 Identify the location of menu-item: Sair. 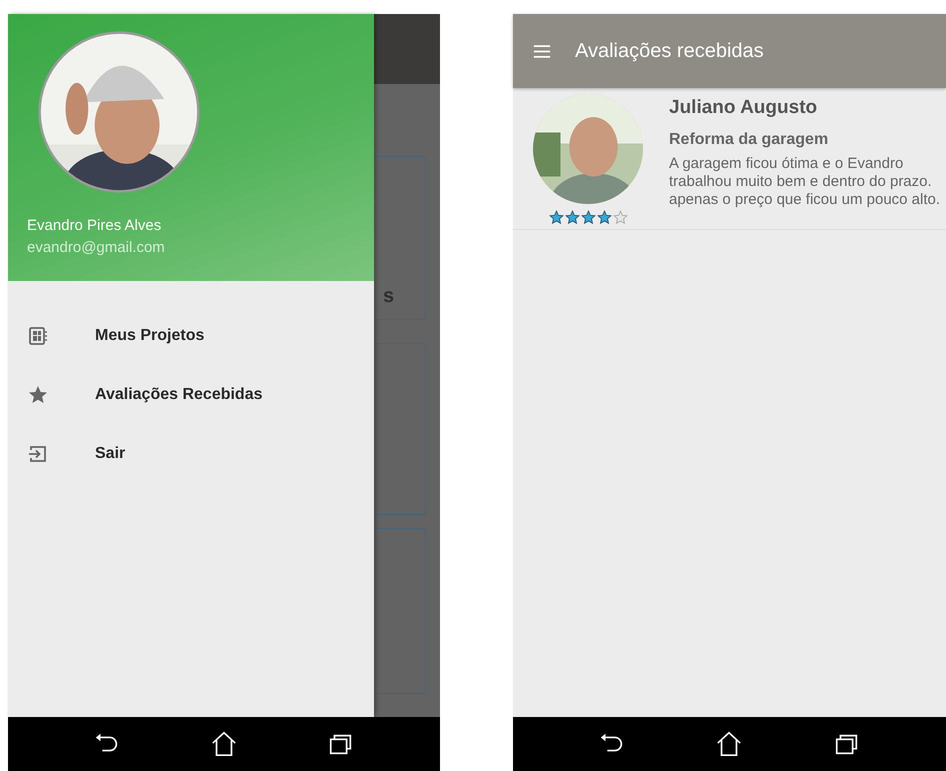
(191, 453).